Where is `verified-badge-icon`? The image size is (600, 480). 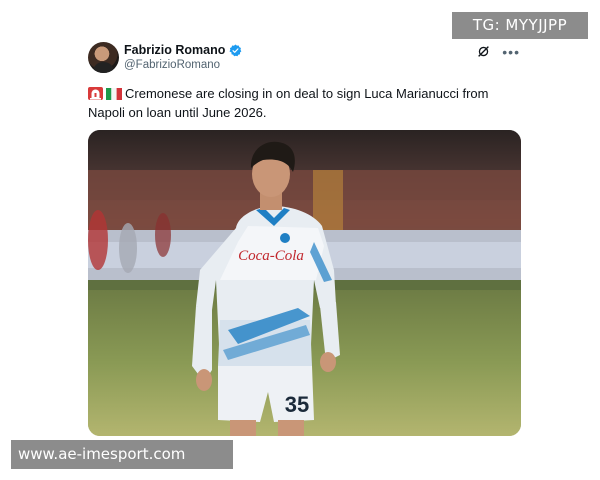
verified-badge-icon is located at coordinates (235, 50).